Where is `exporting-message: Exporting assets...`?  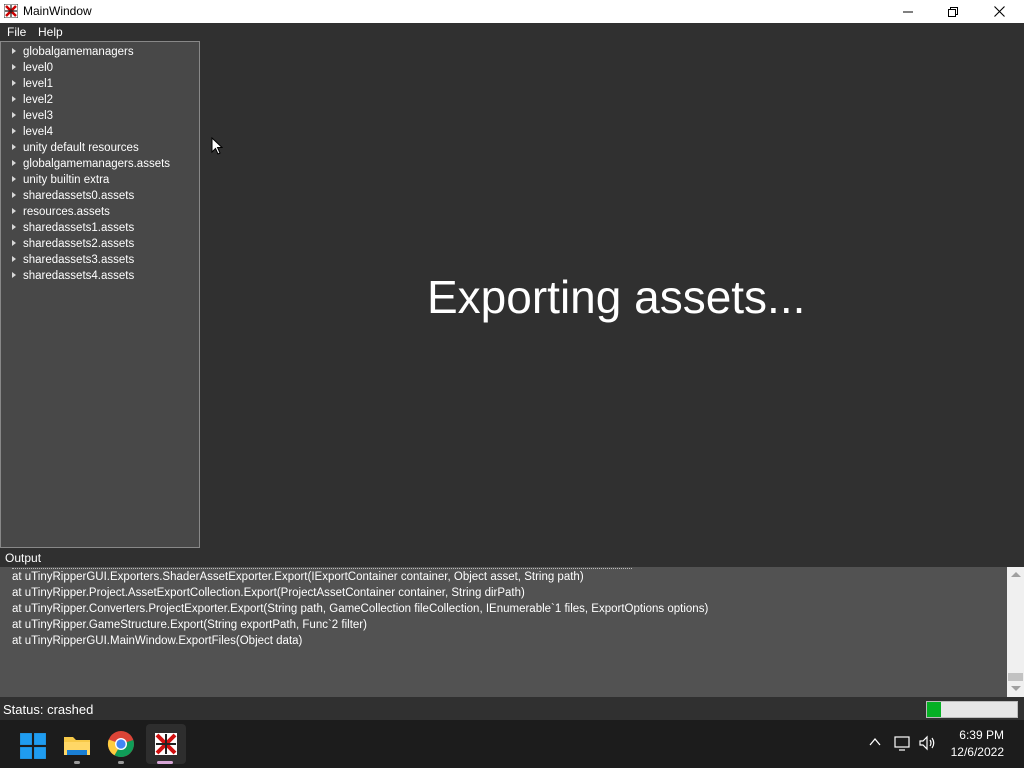
exporting-message: Exporting assets... is located at coordinates (616, 297).